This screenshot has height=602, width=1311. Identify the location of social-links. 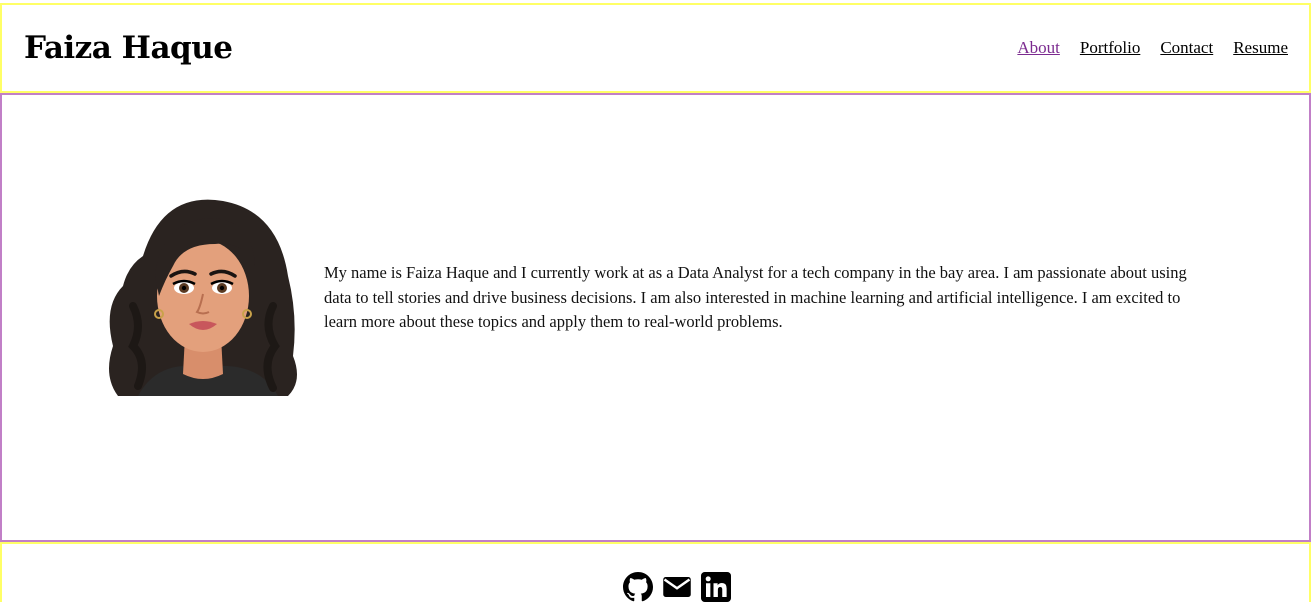
(677, 587).